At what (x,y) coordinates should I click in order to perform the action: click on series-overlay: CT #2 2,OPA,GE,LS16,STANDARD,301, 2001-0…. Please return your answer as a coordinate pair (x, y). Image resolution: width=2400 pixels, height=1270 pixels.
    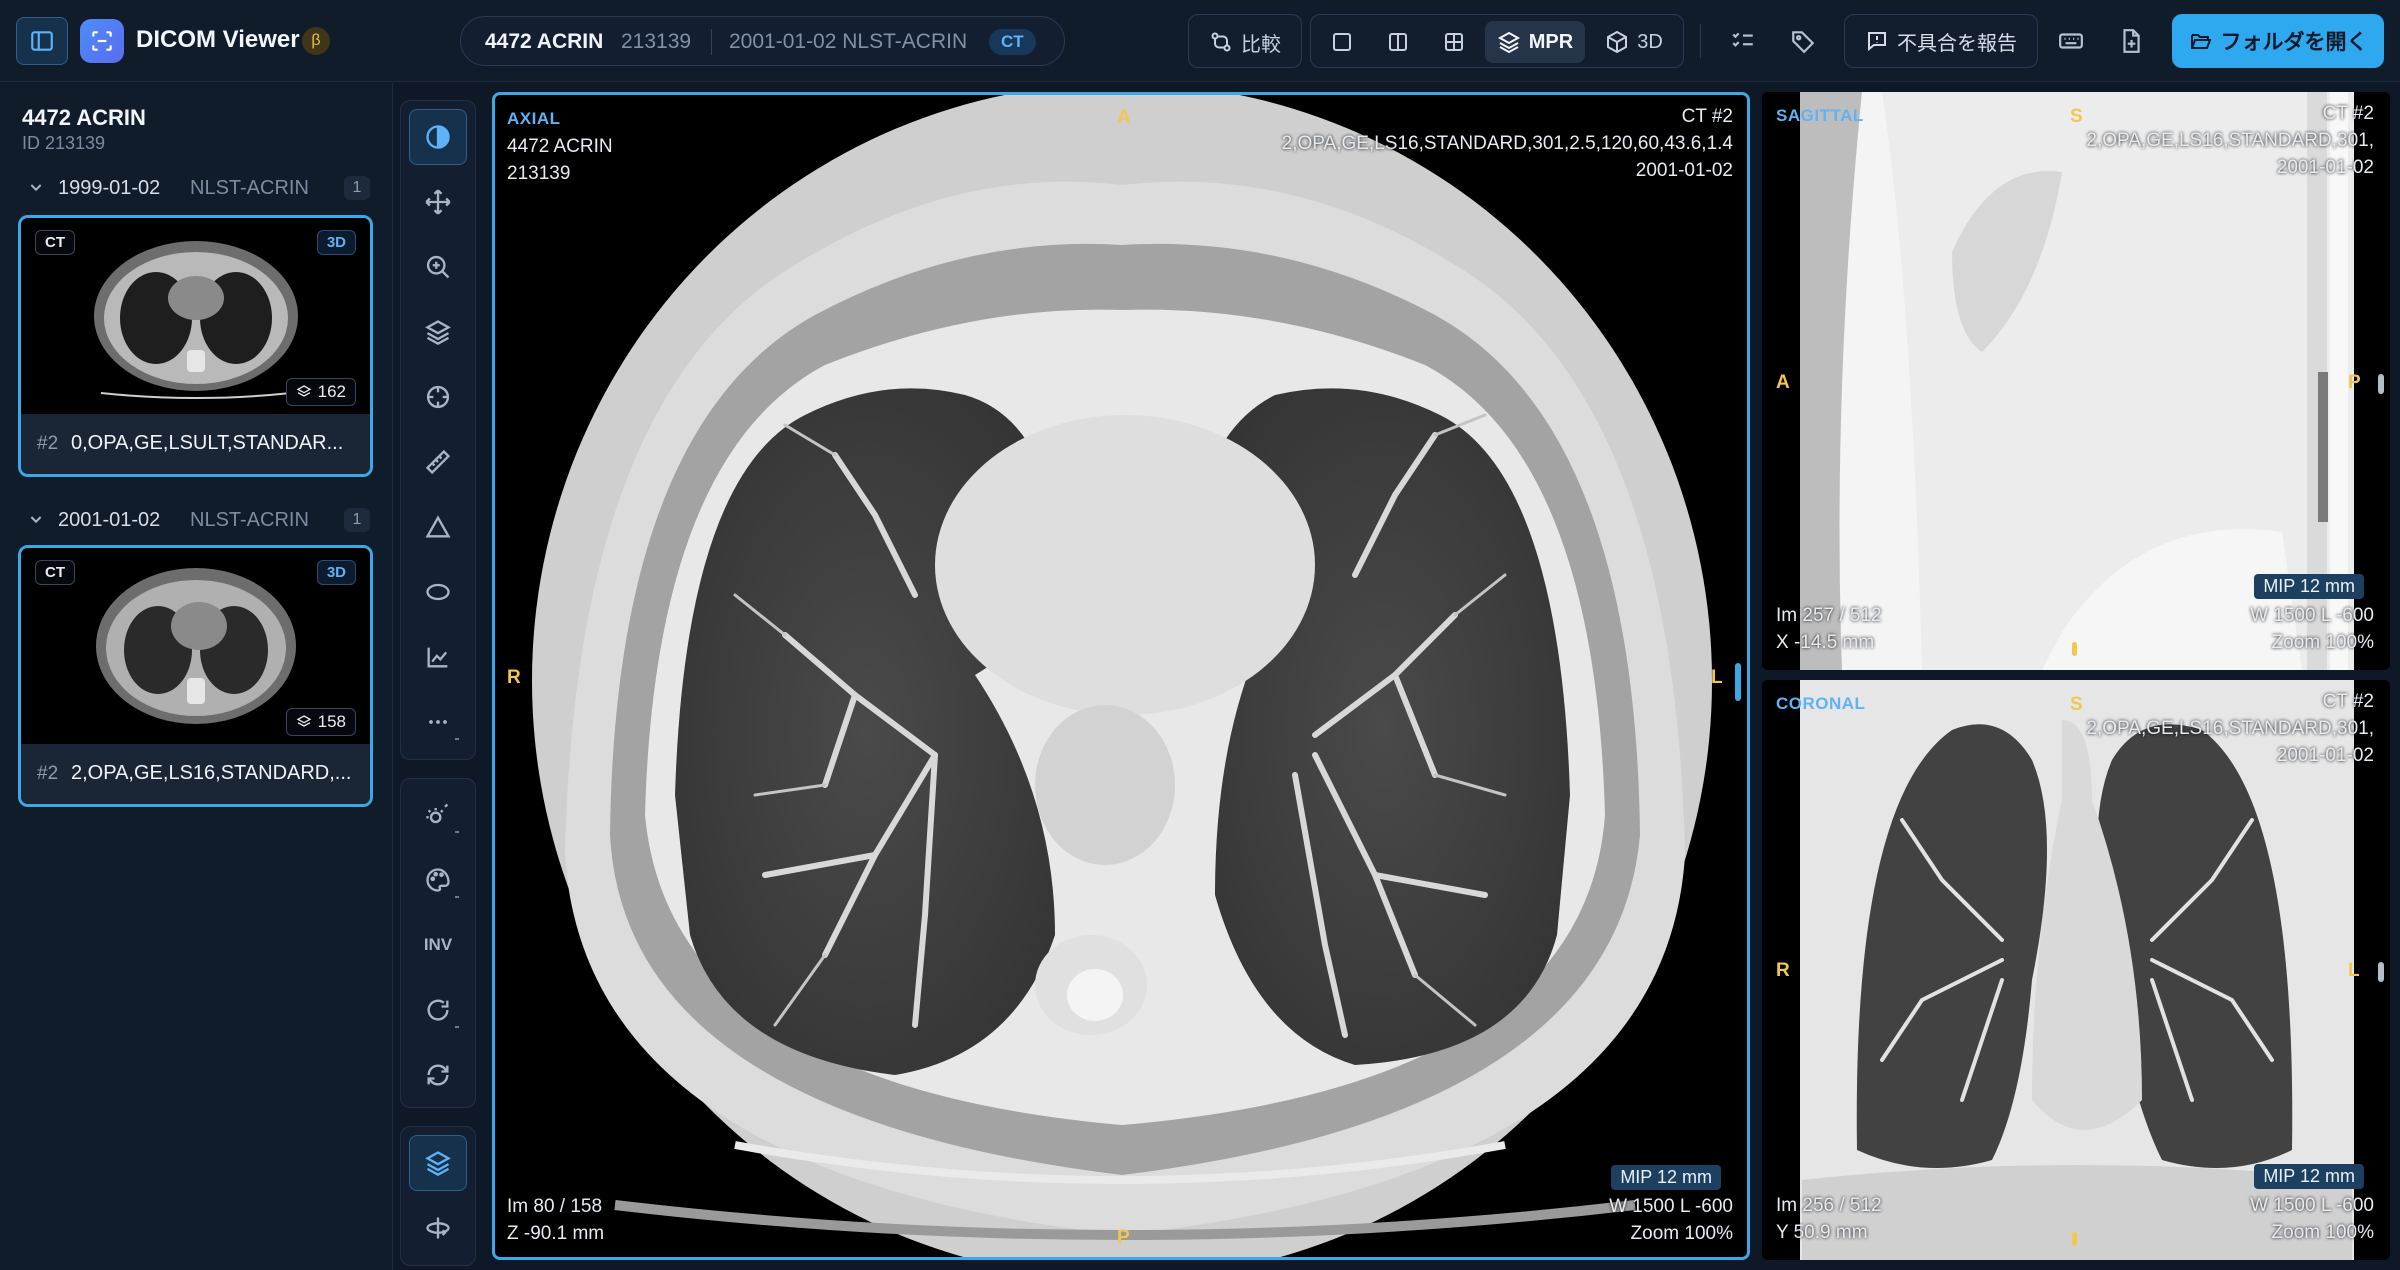
    Looking at the image, I should click on (2230, 728).